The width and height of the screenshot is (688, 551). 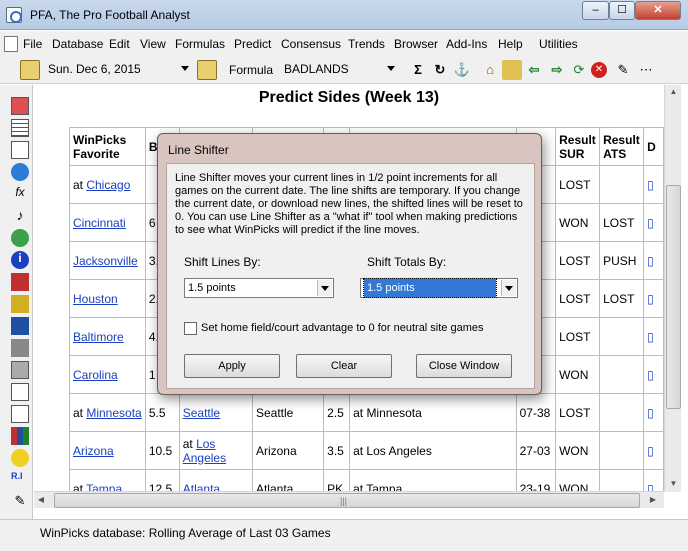 What do you see at coordinates (207, 70) in the screenshot?
I see `calendar-forward-icon` at bounding box center [207, 70].